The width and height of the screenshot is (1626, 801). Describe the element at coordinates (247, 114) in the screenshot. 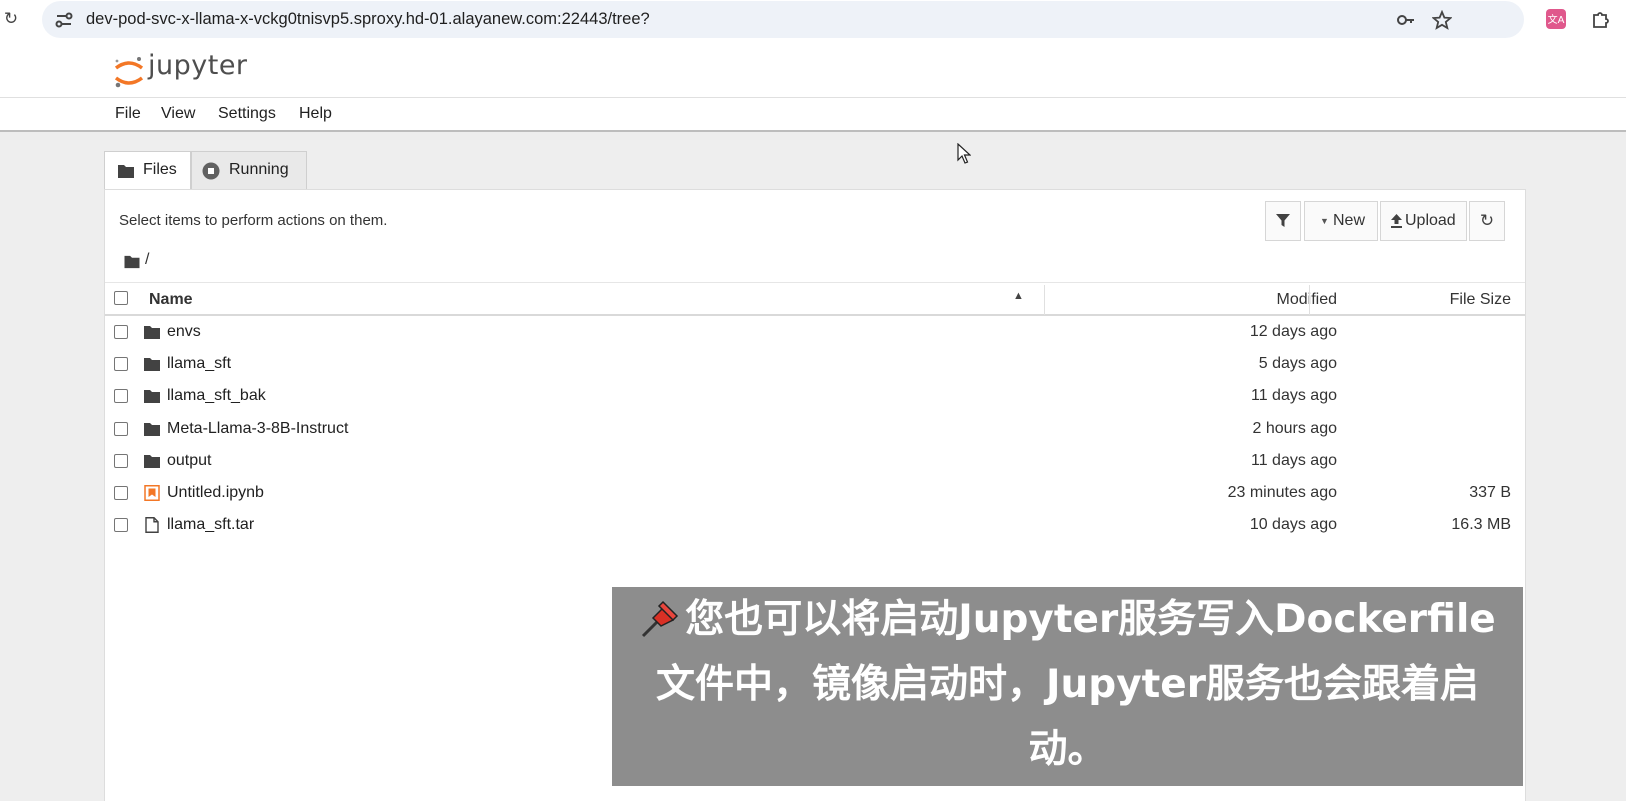

I see `menu-settings: Settings` at that location.